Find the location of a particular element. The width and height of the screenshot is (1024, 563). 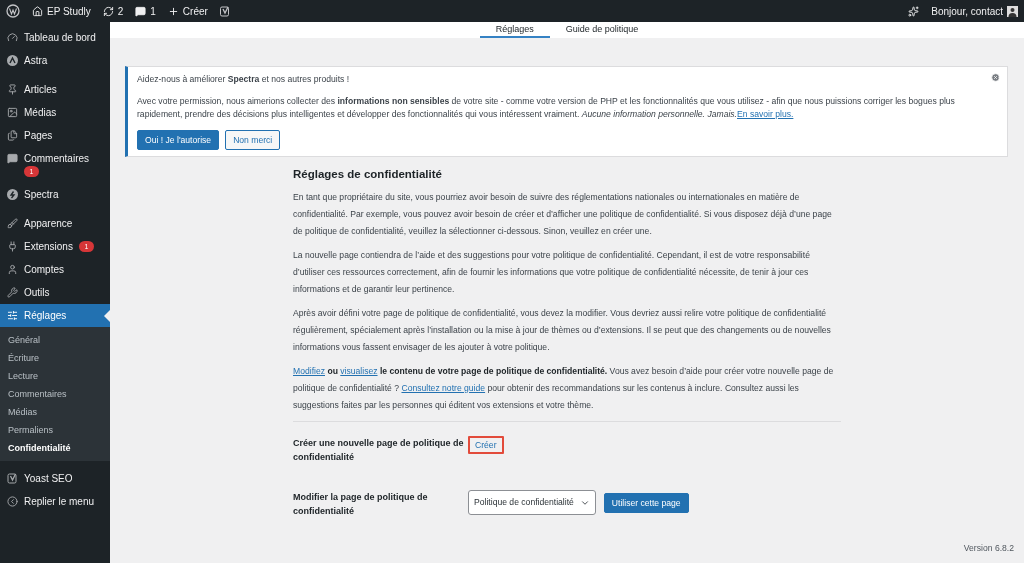

wrench-icon is located at coordinates (12, 292).